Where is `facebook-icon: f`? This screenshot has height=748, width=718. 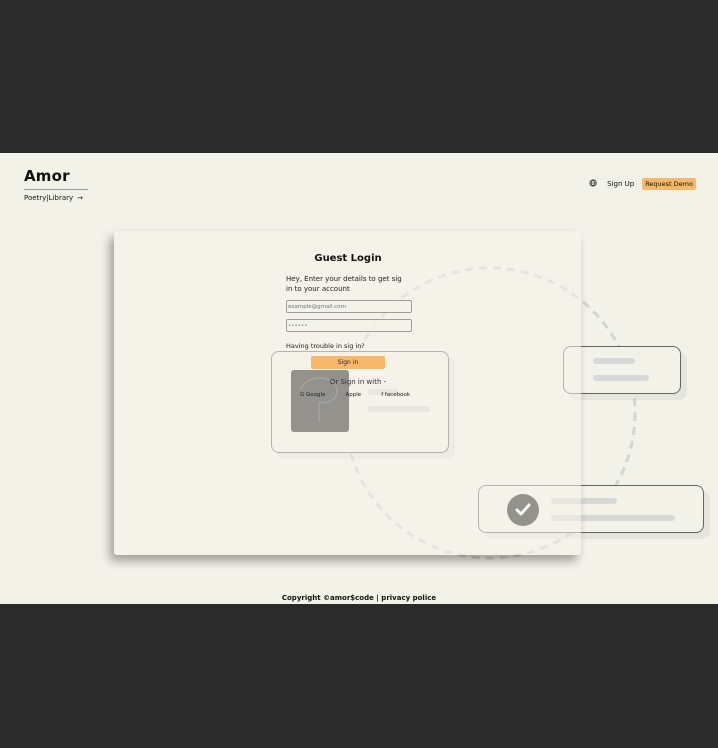
facebook-icon: f is located at coordinates (382, 395).